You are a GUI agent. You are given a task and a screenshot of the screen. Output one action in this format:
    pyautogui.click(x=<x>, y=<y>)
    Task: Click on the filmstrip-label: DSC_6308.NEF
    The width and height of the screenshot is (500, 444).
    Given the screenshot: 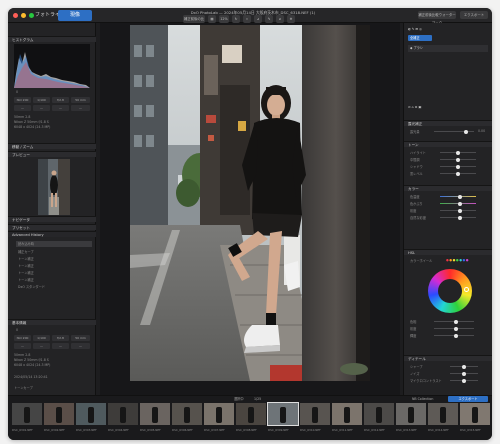 What is the action you would take?
    pyautogui.click(x=246, y=430)
    